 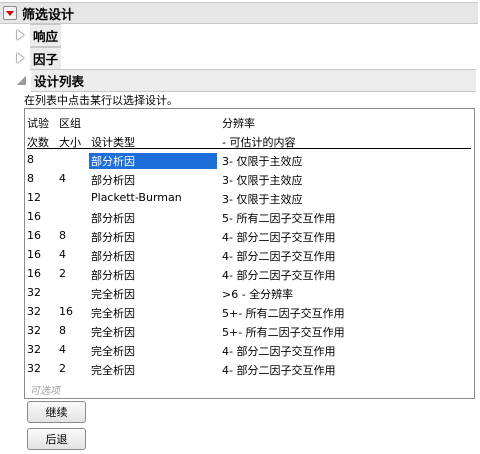 What do you see at coordinates (46, 35) in the screenshot?
I see `responses-title: 响应` at bounding box center [46, 35].